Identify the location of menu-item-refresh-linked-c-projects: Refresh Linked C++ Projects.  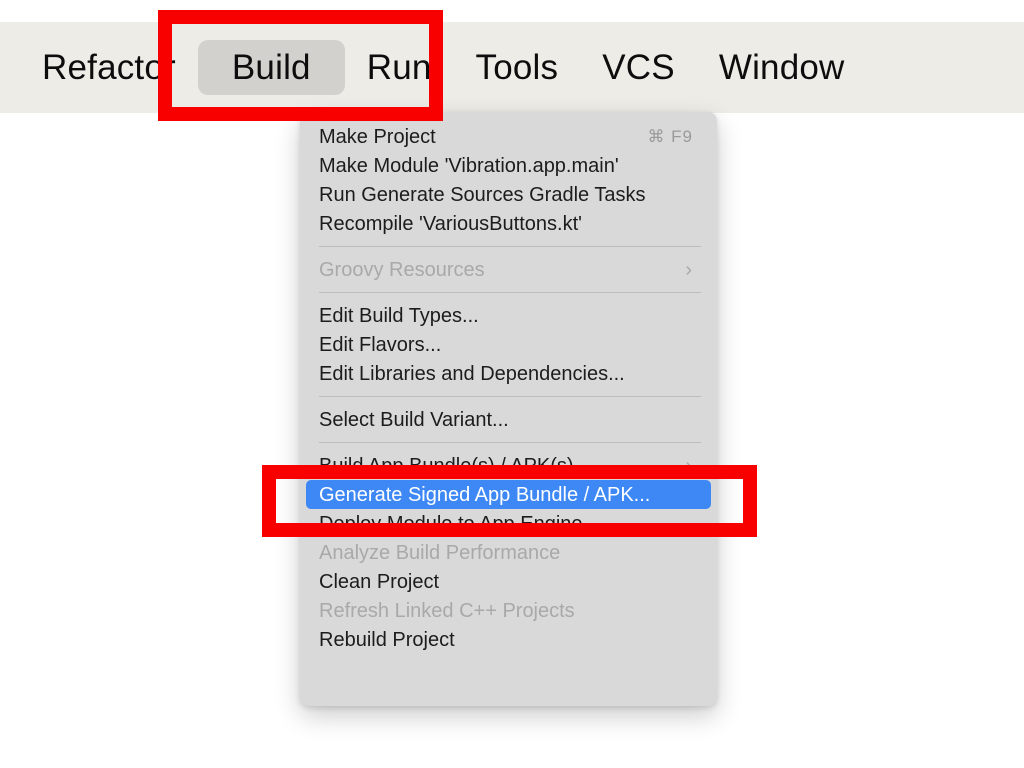
(508, 610).